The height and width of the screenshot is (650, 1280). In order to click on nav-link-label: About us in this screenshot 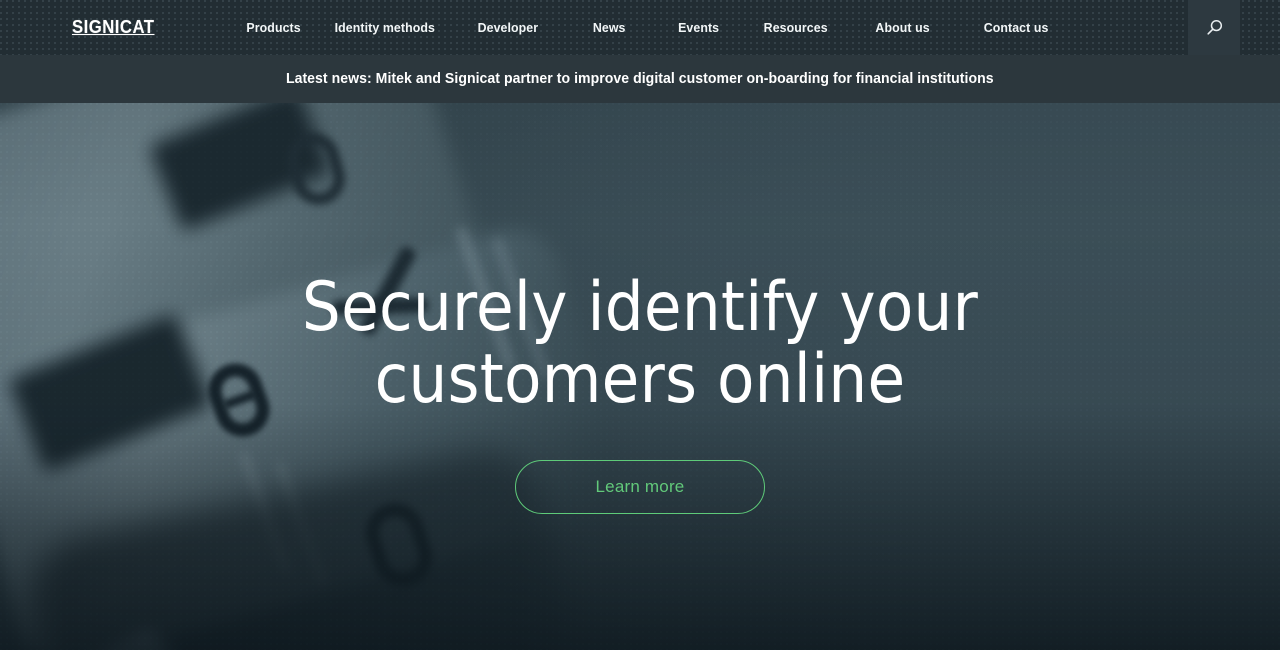, I will do `click(903, 27)`.